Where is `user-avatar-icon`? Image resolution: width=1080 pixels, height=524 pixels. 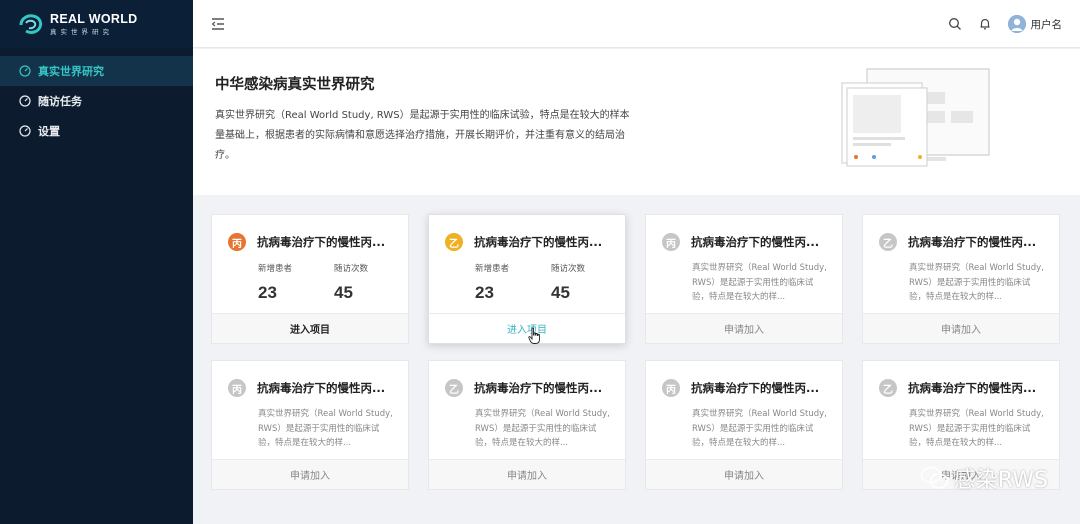 user-avatar-icon is located at coordinates (1016, 24).